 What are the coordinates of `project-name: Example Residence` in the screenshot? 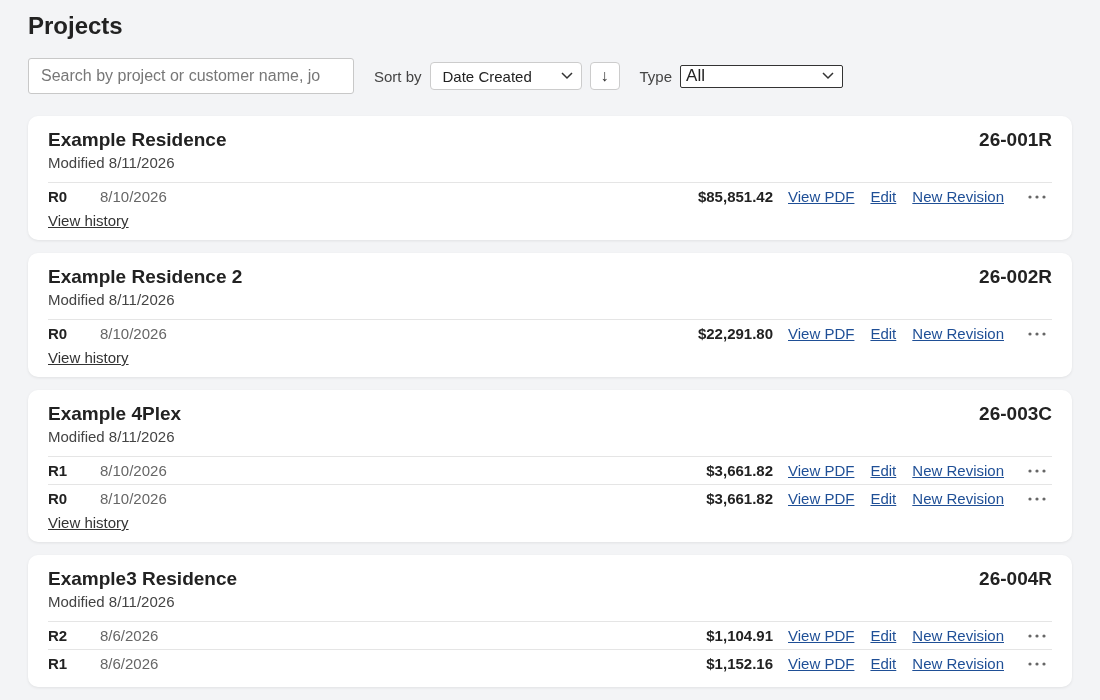 It's located at (137, 140).